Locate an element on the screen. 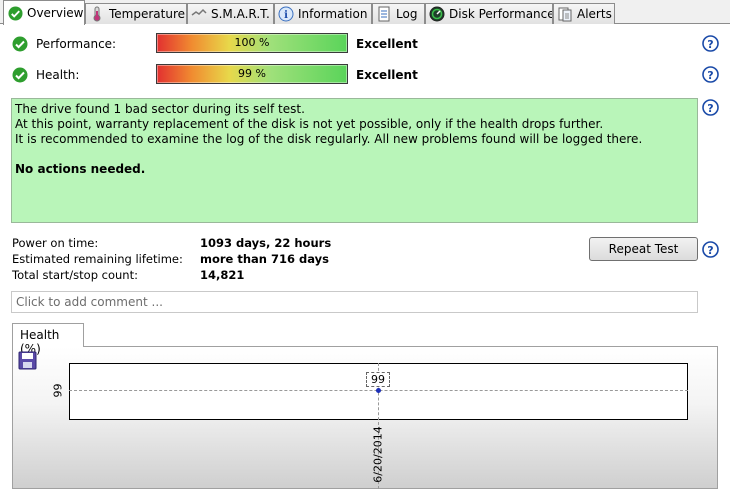 This screenshot has height=489, width=730. log-icon is located at coordinates (384, 14).